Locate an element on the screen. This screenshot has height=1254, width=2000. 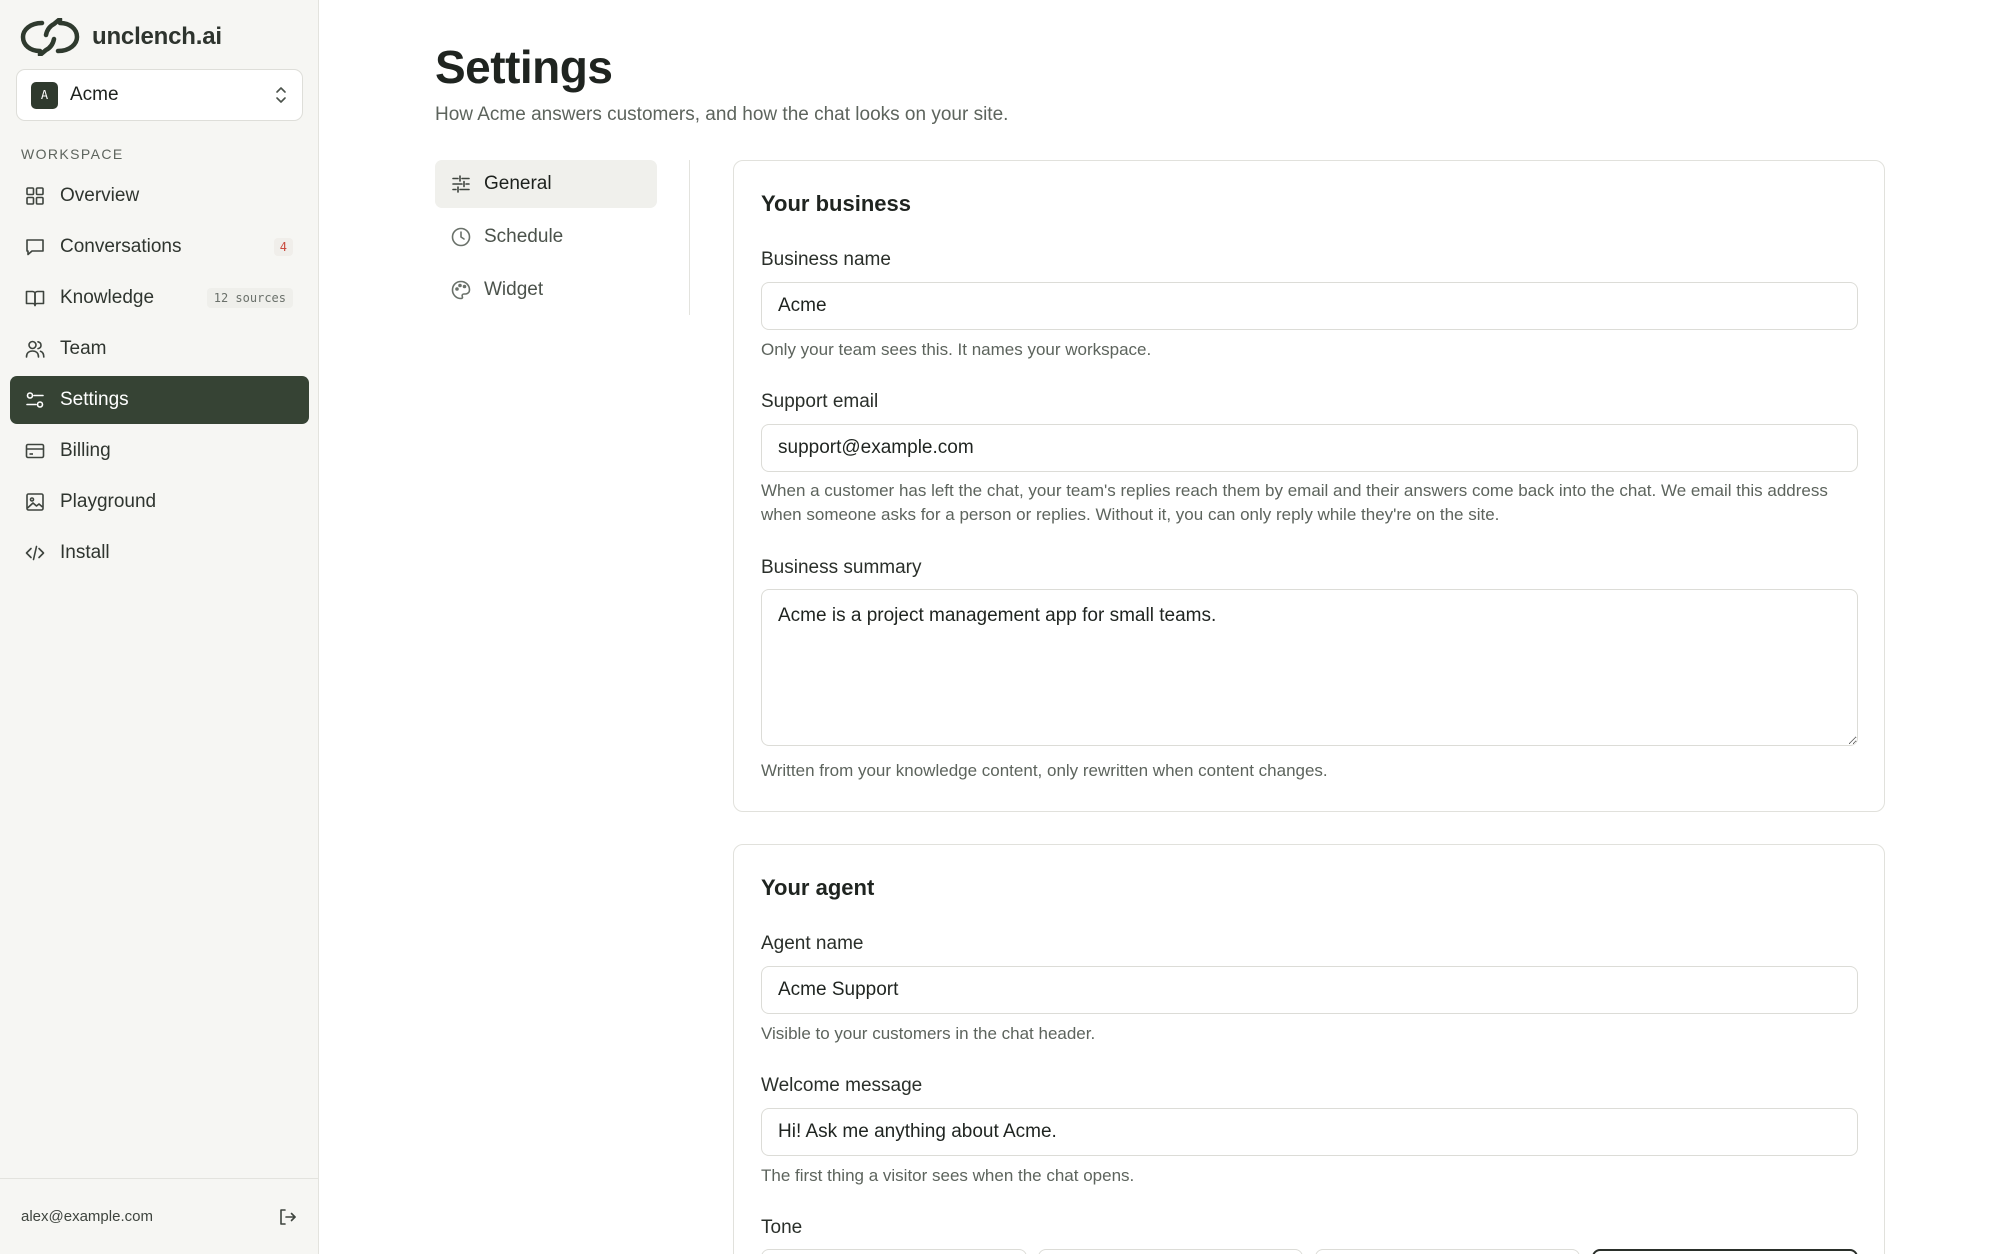
message-icon is located at coordinates (35, 247).